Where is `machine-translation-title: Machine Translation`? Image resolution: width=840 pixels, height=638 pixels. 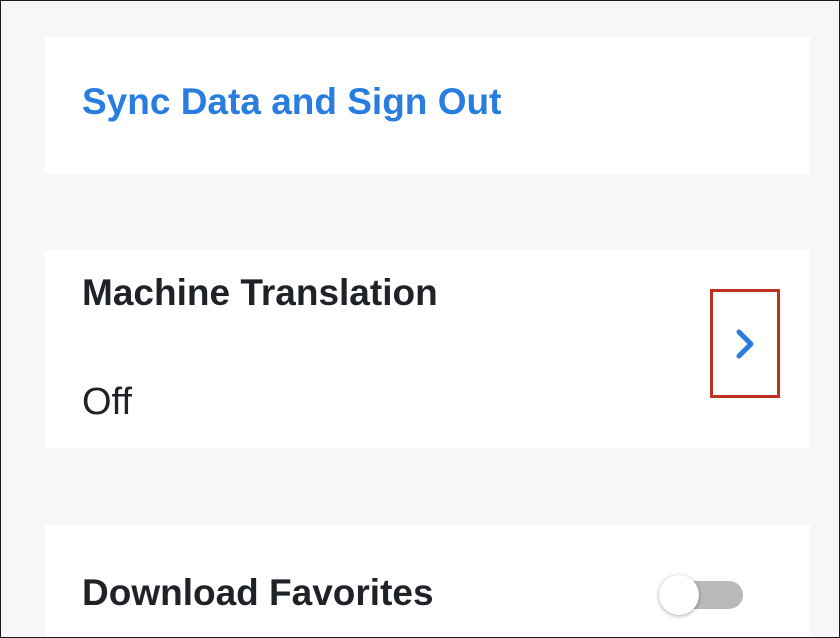
machine-translation-title: Machine Translation is located at coordinates (260, 292).